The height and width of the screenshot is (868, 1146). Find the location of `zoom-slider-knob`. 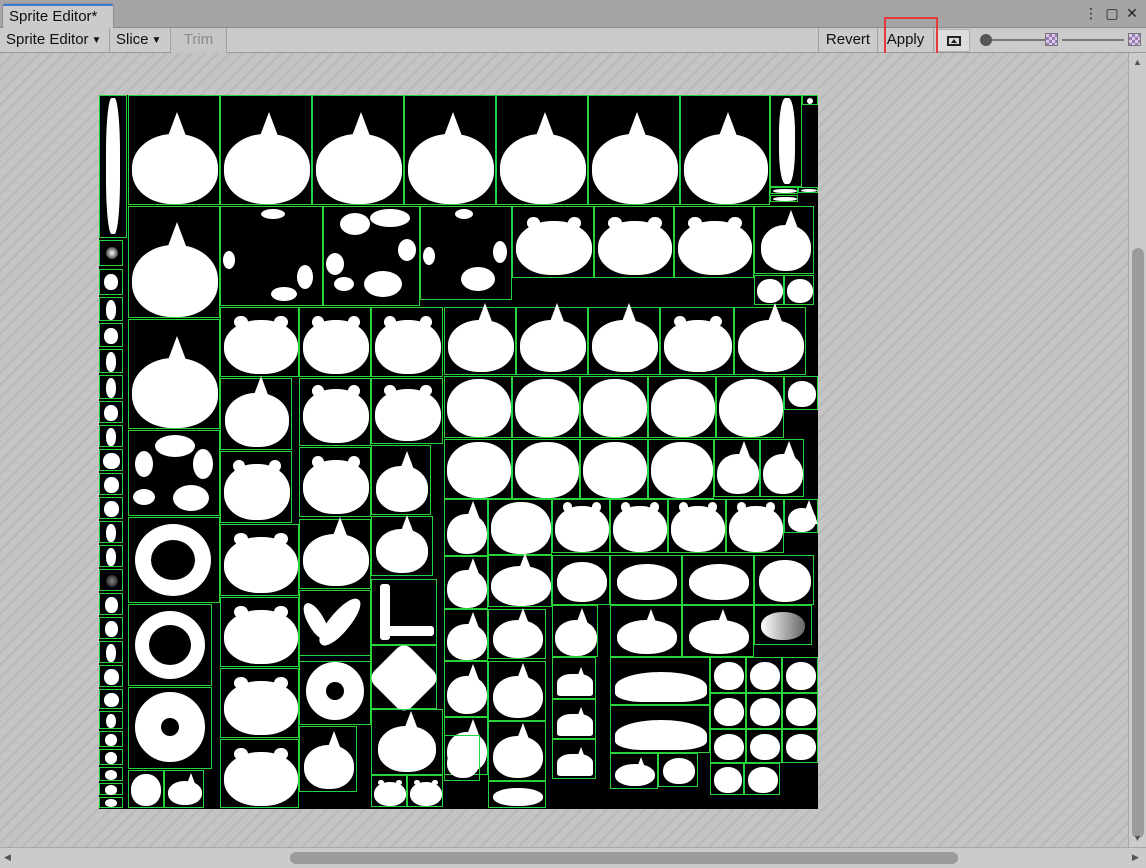

zoom-slider-knob is located at coordinates (986, 40).